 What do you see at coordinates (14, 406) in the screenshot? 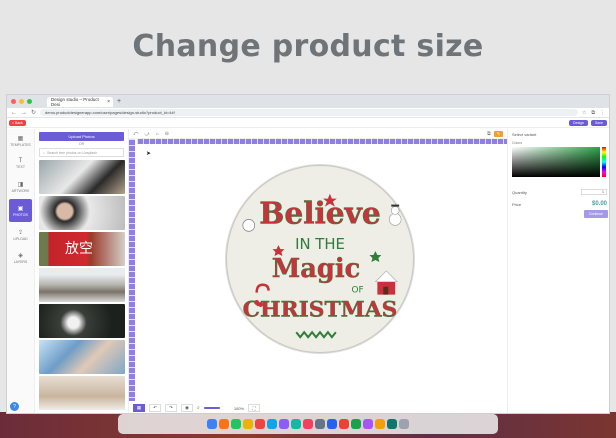
I see `help-icon: ?` at bounding box center [14, 406].